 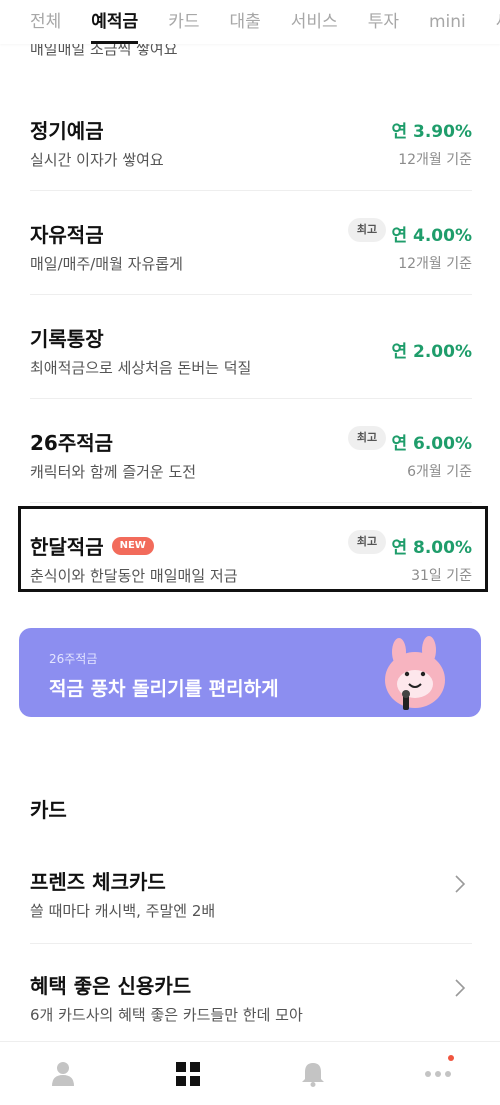 I want to click on section-title-card: 카드, so click(x=48, y=810).